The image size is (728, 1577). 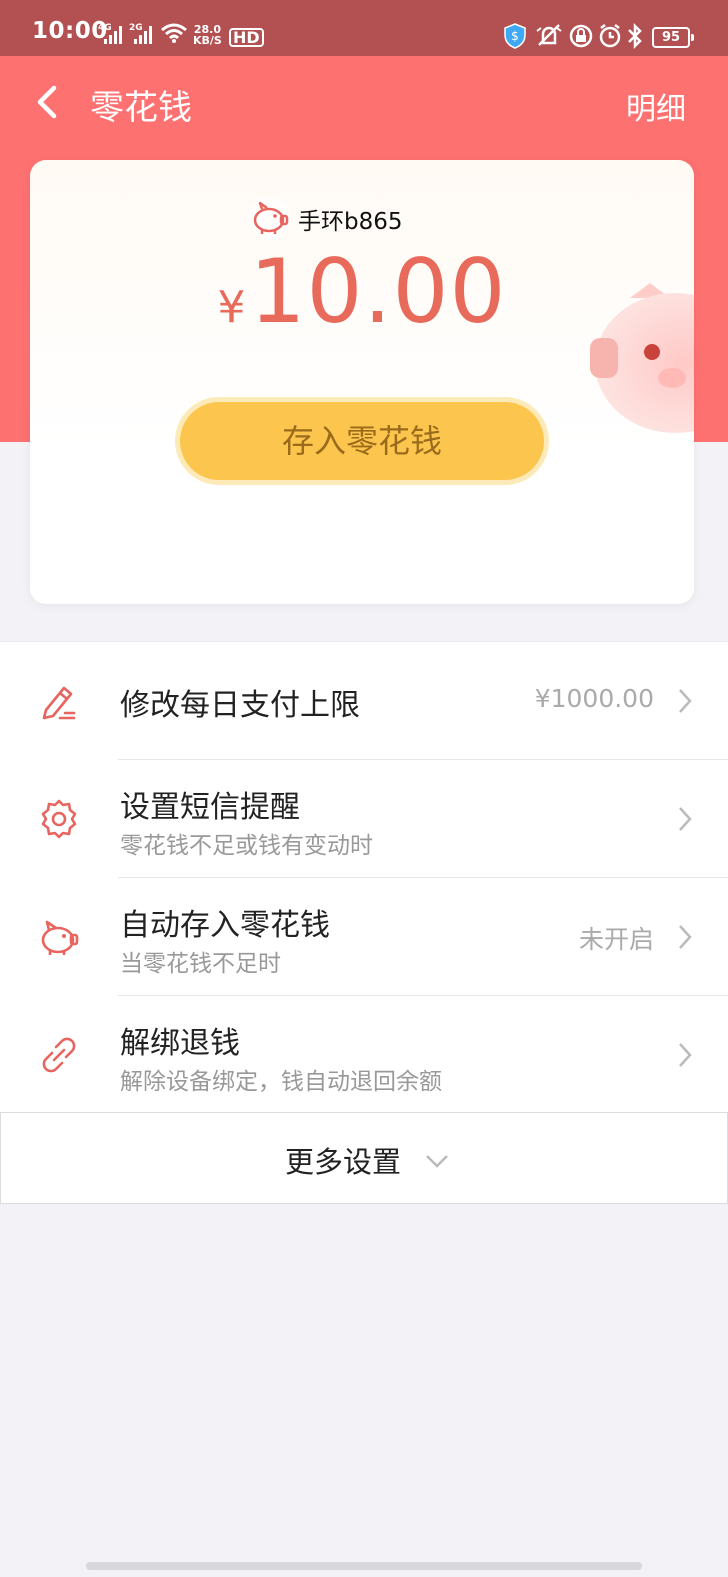 What do you see at coordinates (200, 964) in the screenshot?
I see `auto-deposit-subtitle: 当零花钱不足时` at bounding box center [200, 964].